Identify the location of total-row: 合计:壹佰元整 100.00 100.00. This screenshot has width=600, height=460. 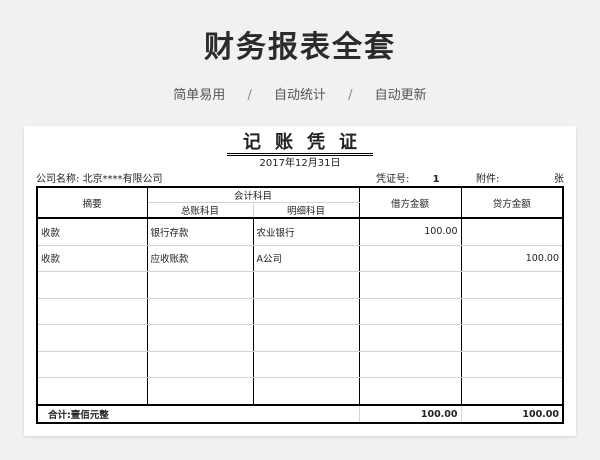
(300, 414).